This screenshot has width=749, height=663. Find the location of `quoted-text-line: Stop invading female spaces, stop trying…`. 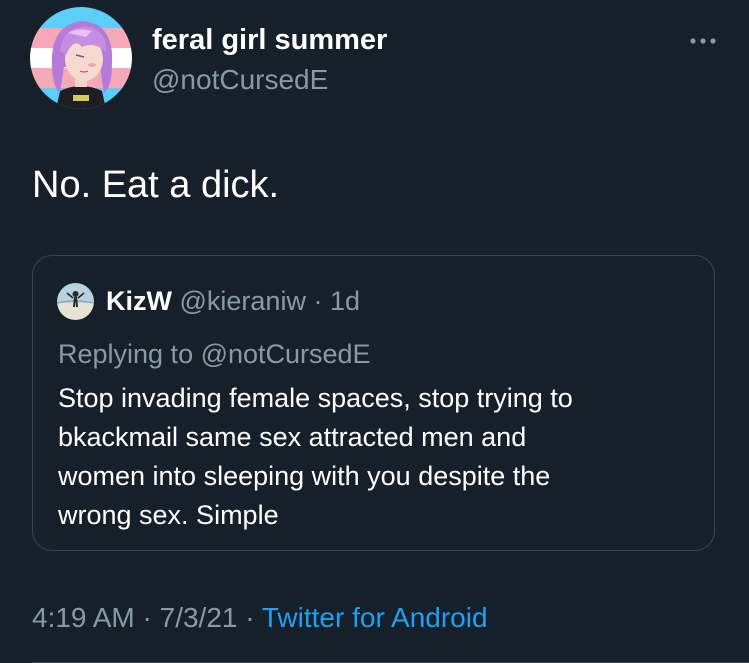

quoted-text-line: Stop invading female spaces, stop trying… is located at coordinates (315, 398).